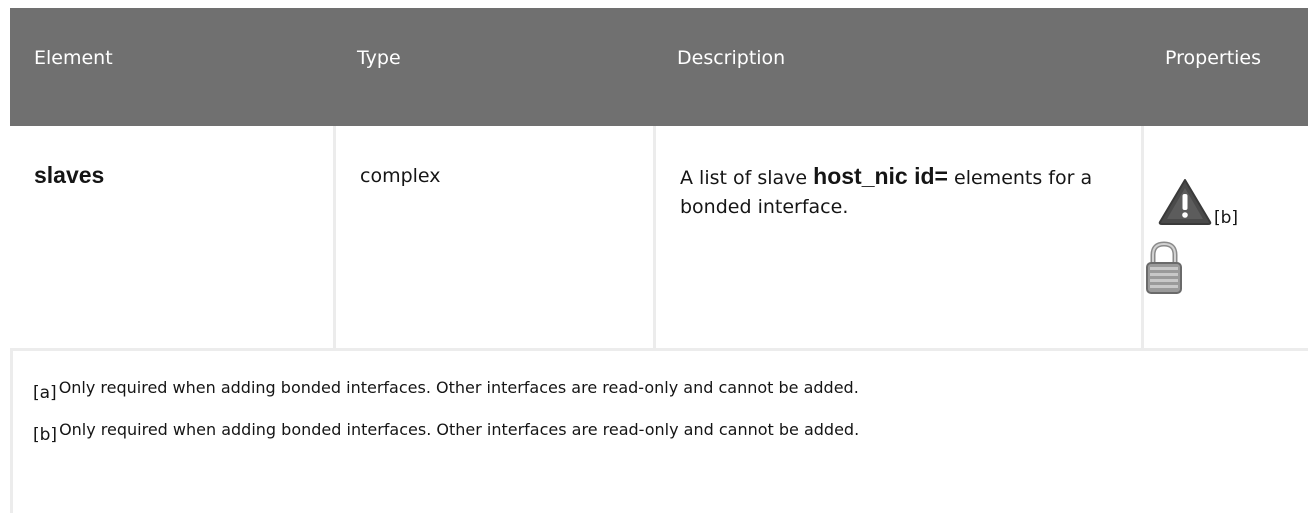 The image size is (1308, 513). What do you see at coordinates (1185, 206) in the screenshot?
I see `warning-icon` at bounding box center [1185, 206].